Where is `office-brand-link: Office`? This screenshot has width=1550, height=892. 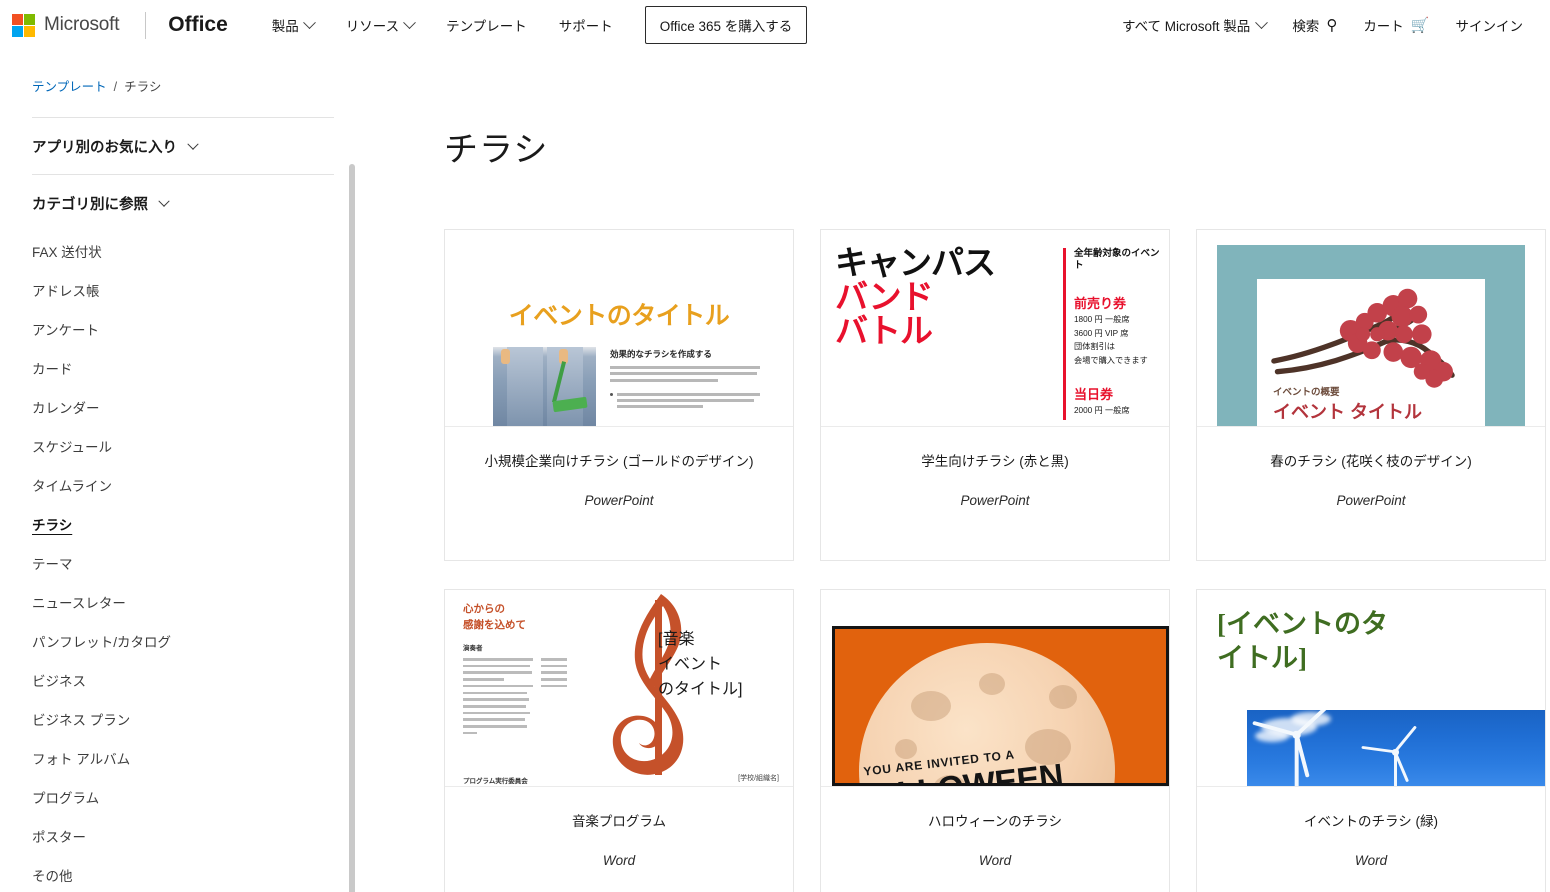
office-brand-link: Office is located at coordinates (198, 25).